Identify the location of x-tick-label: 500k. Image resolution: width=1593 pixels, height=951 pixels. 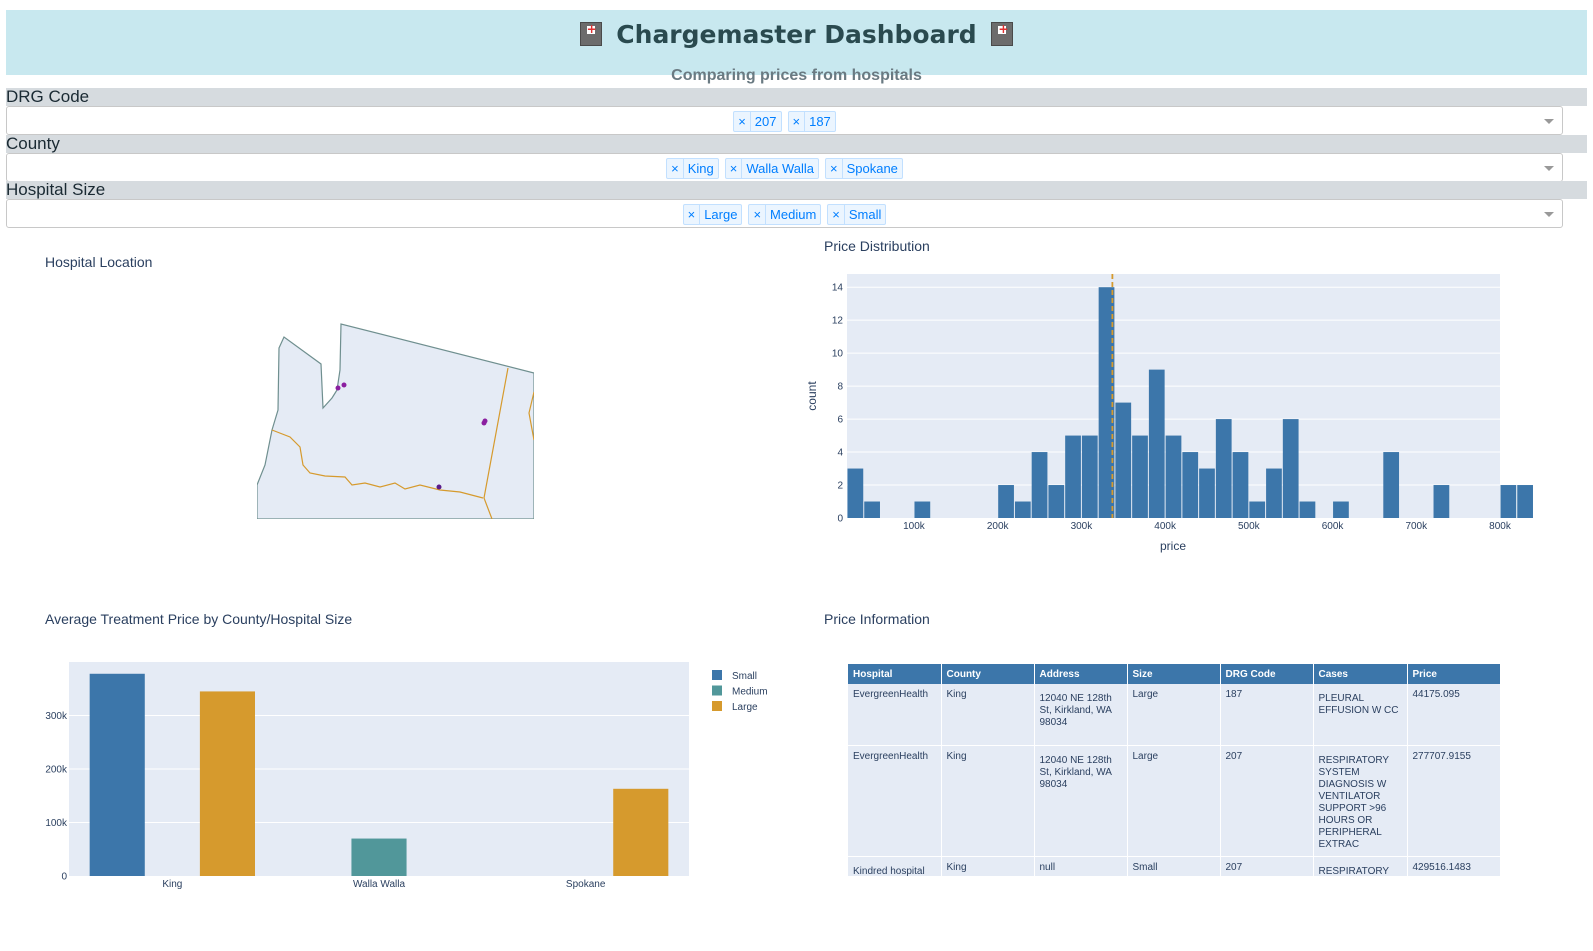
(1249, 526).